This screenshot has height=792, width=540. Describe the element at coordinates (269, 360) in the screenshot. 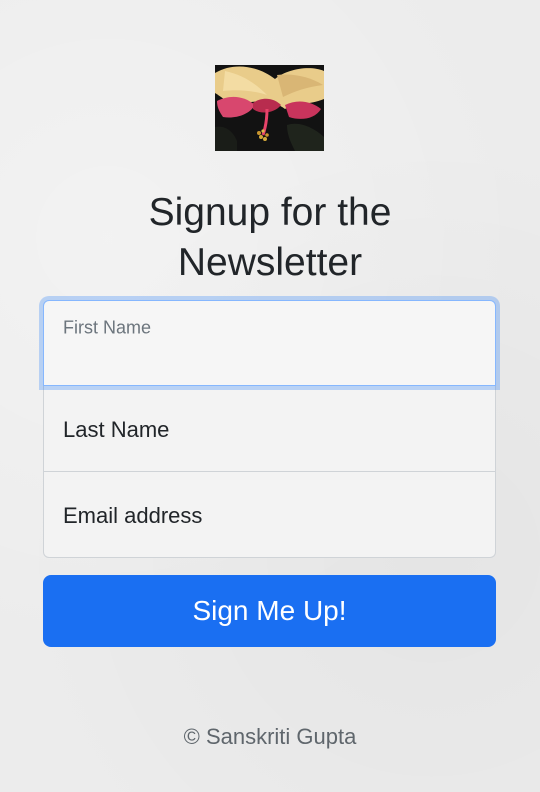

I see `first-name-input` at that location.